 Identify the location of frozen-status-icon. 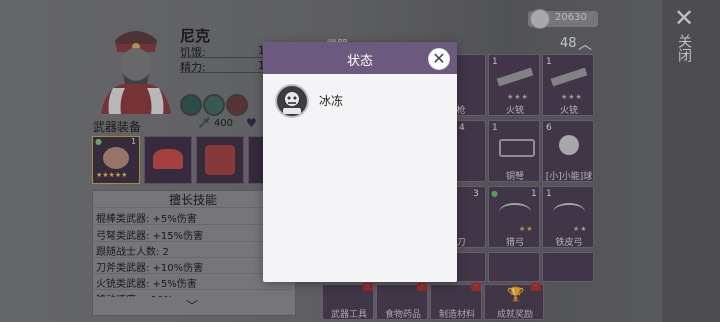
(292, 101).